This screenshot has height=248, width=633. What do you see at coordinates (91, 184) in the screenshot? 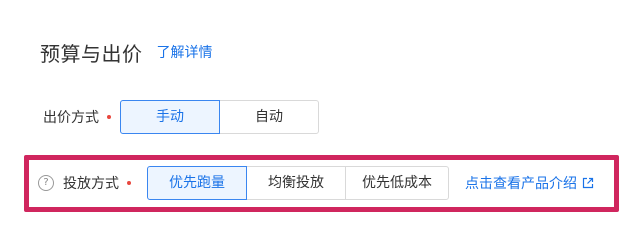
I see `delivery-method-label: 投放方式` at bounding box center [91, 184].